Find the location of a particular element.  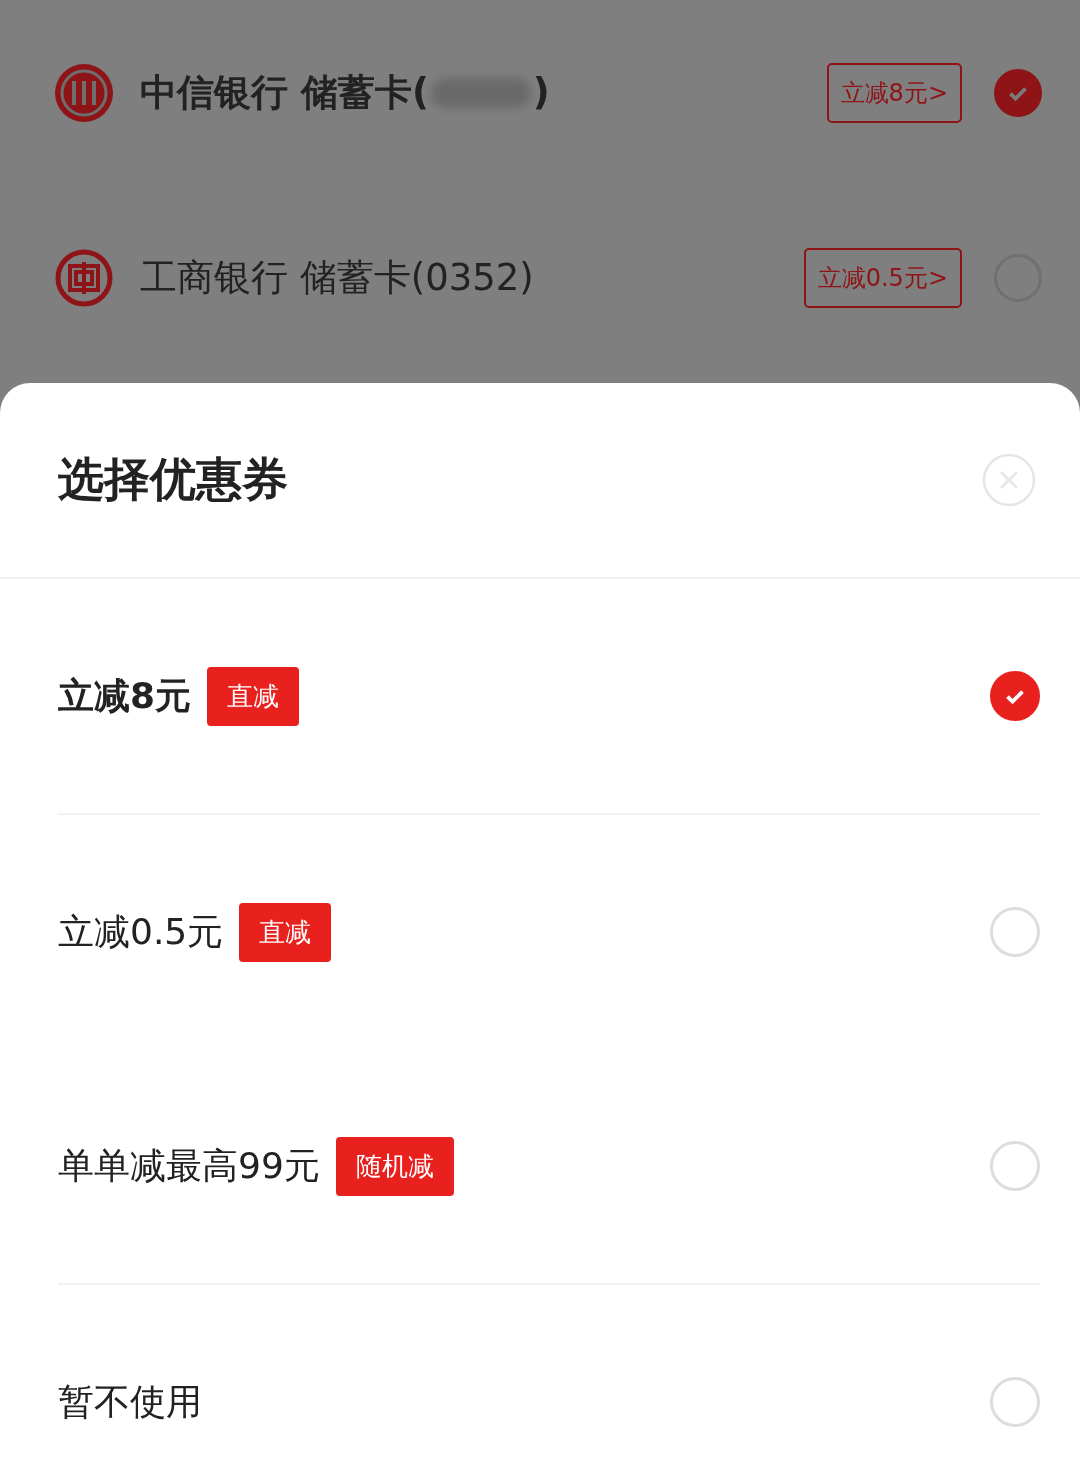

close-icon is located at coordinates (1009, 480).